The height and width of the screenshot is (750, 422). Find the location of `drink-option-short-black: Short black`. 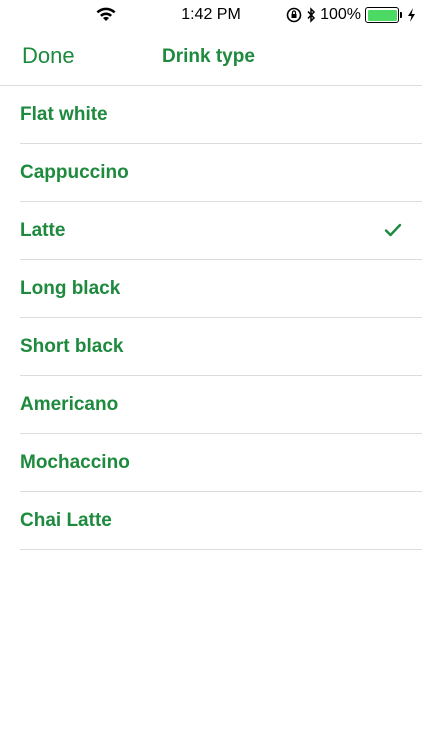

drink-option-short-black: Short black is located at coordinates (221, 347).